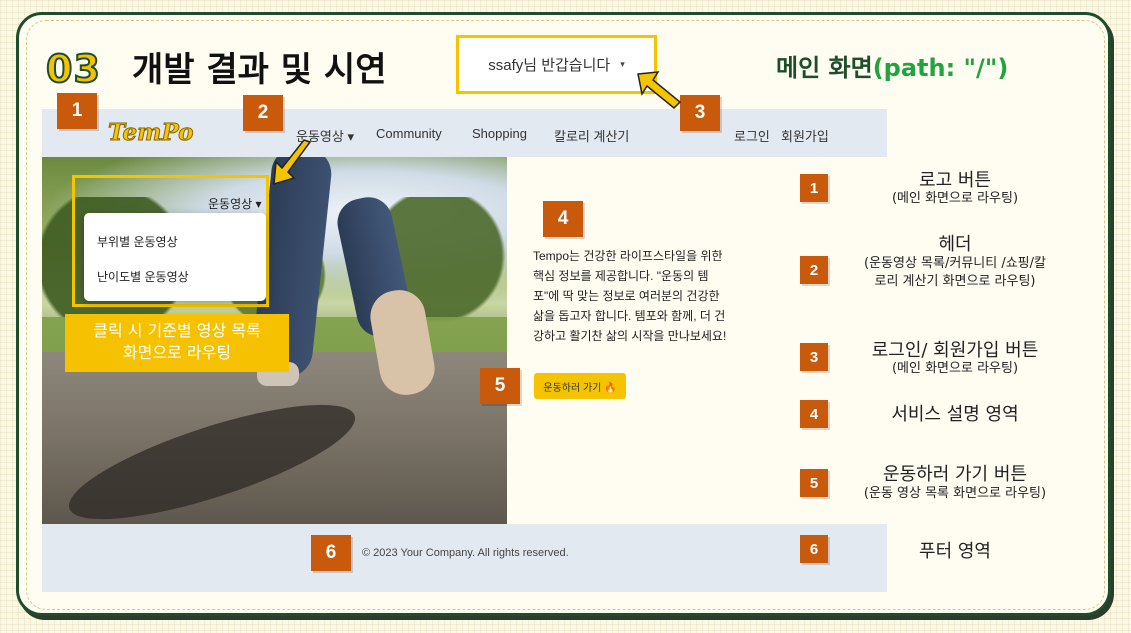  Describe the element at coordinates (591, 135) in the screenshot. I see `nav-calorie-calculator: 칼로리 계산기` at that location.